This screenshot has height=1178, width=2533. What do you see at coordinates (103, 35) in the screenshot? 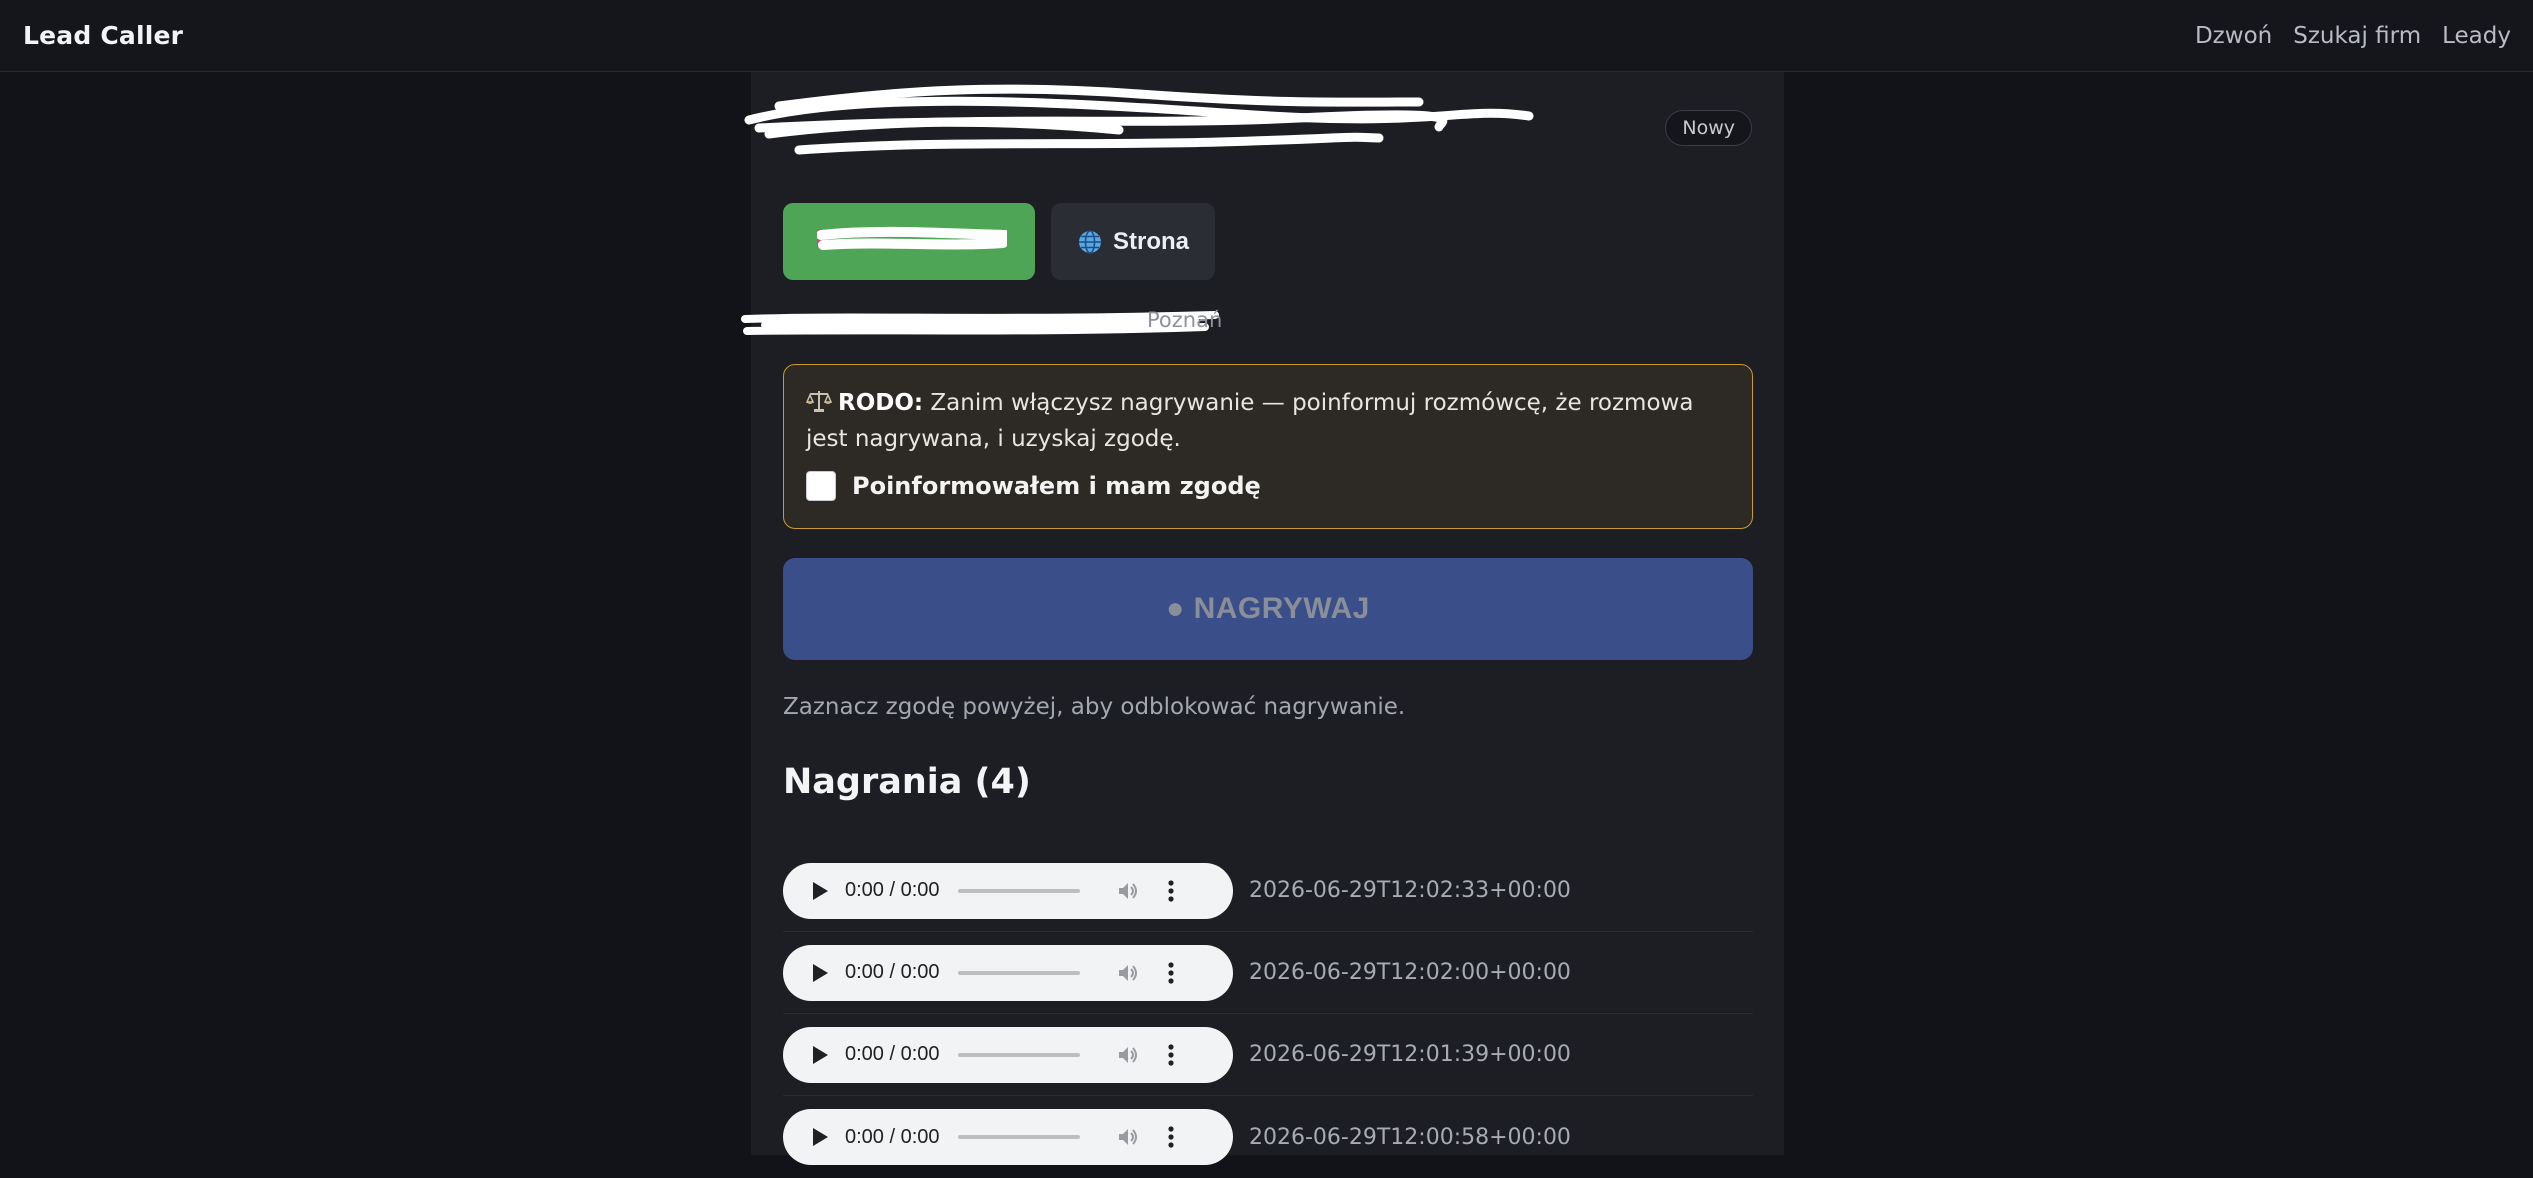
I see `app-title: Lead Caller` at bounding box center [103, 35].